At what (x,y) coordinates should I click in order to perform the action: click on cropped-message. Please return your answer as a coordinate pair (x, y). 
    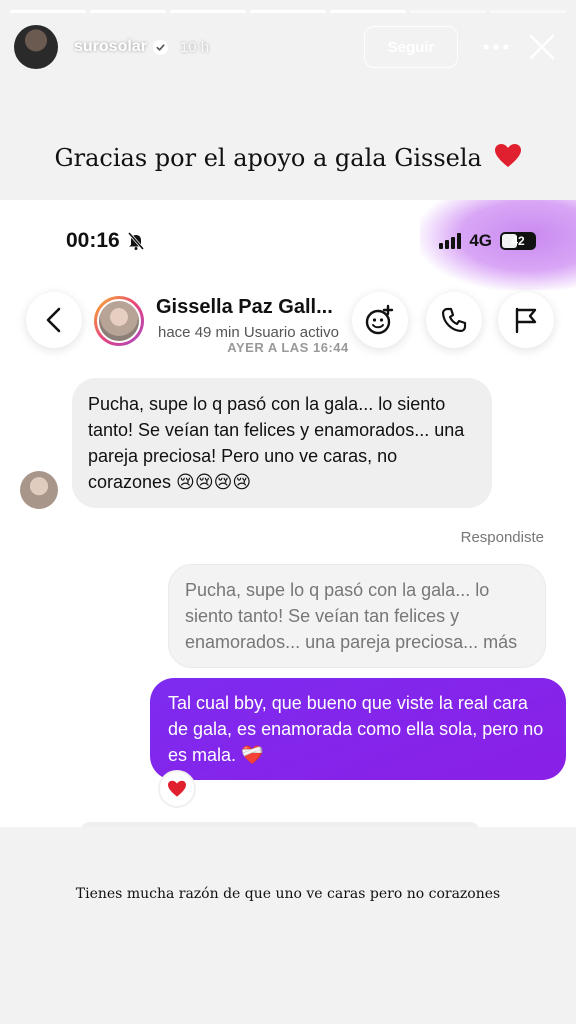
    Looking at the image, I should click on (280, 824).